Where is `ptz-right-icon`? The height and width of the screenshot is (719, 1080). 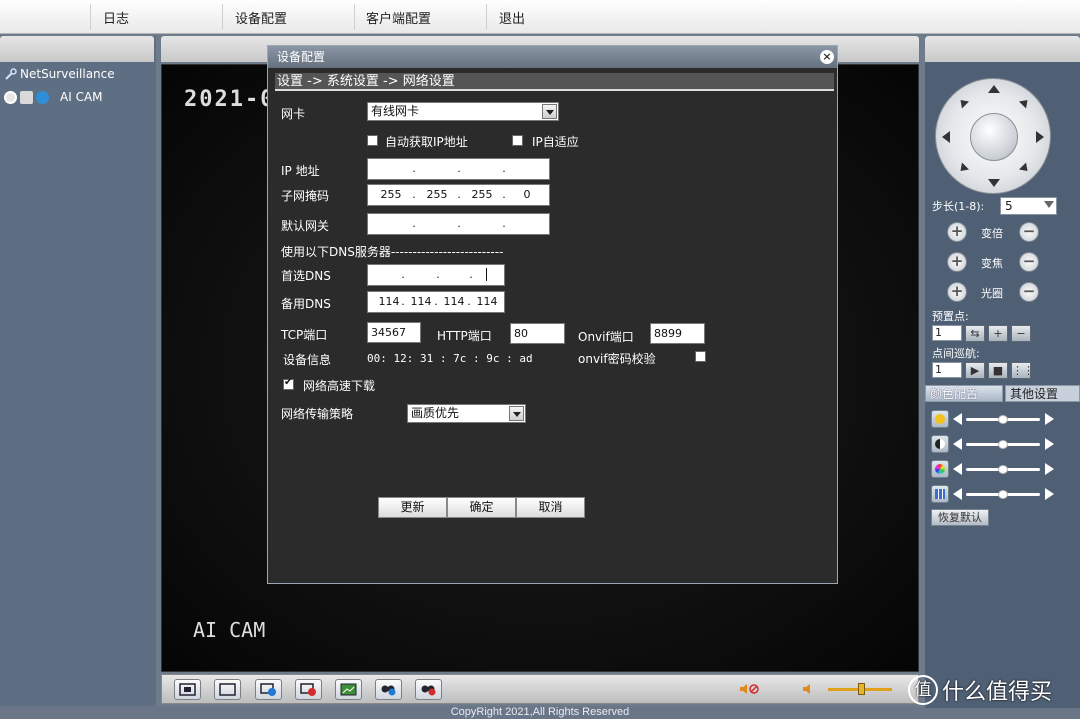
ptz-right-icon is located at coordinates (1040, 137).